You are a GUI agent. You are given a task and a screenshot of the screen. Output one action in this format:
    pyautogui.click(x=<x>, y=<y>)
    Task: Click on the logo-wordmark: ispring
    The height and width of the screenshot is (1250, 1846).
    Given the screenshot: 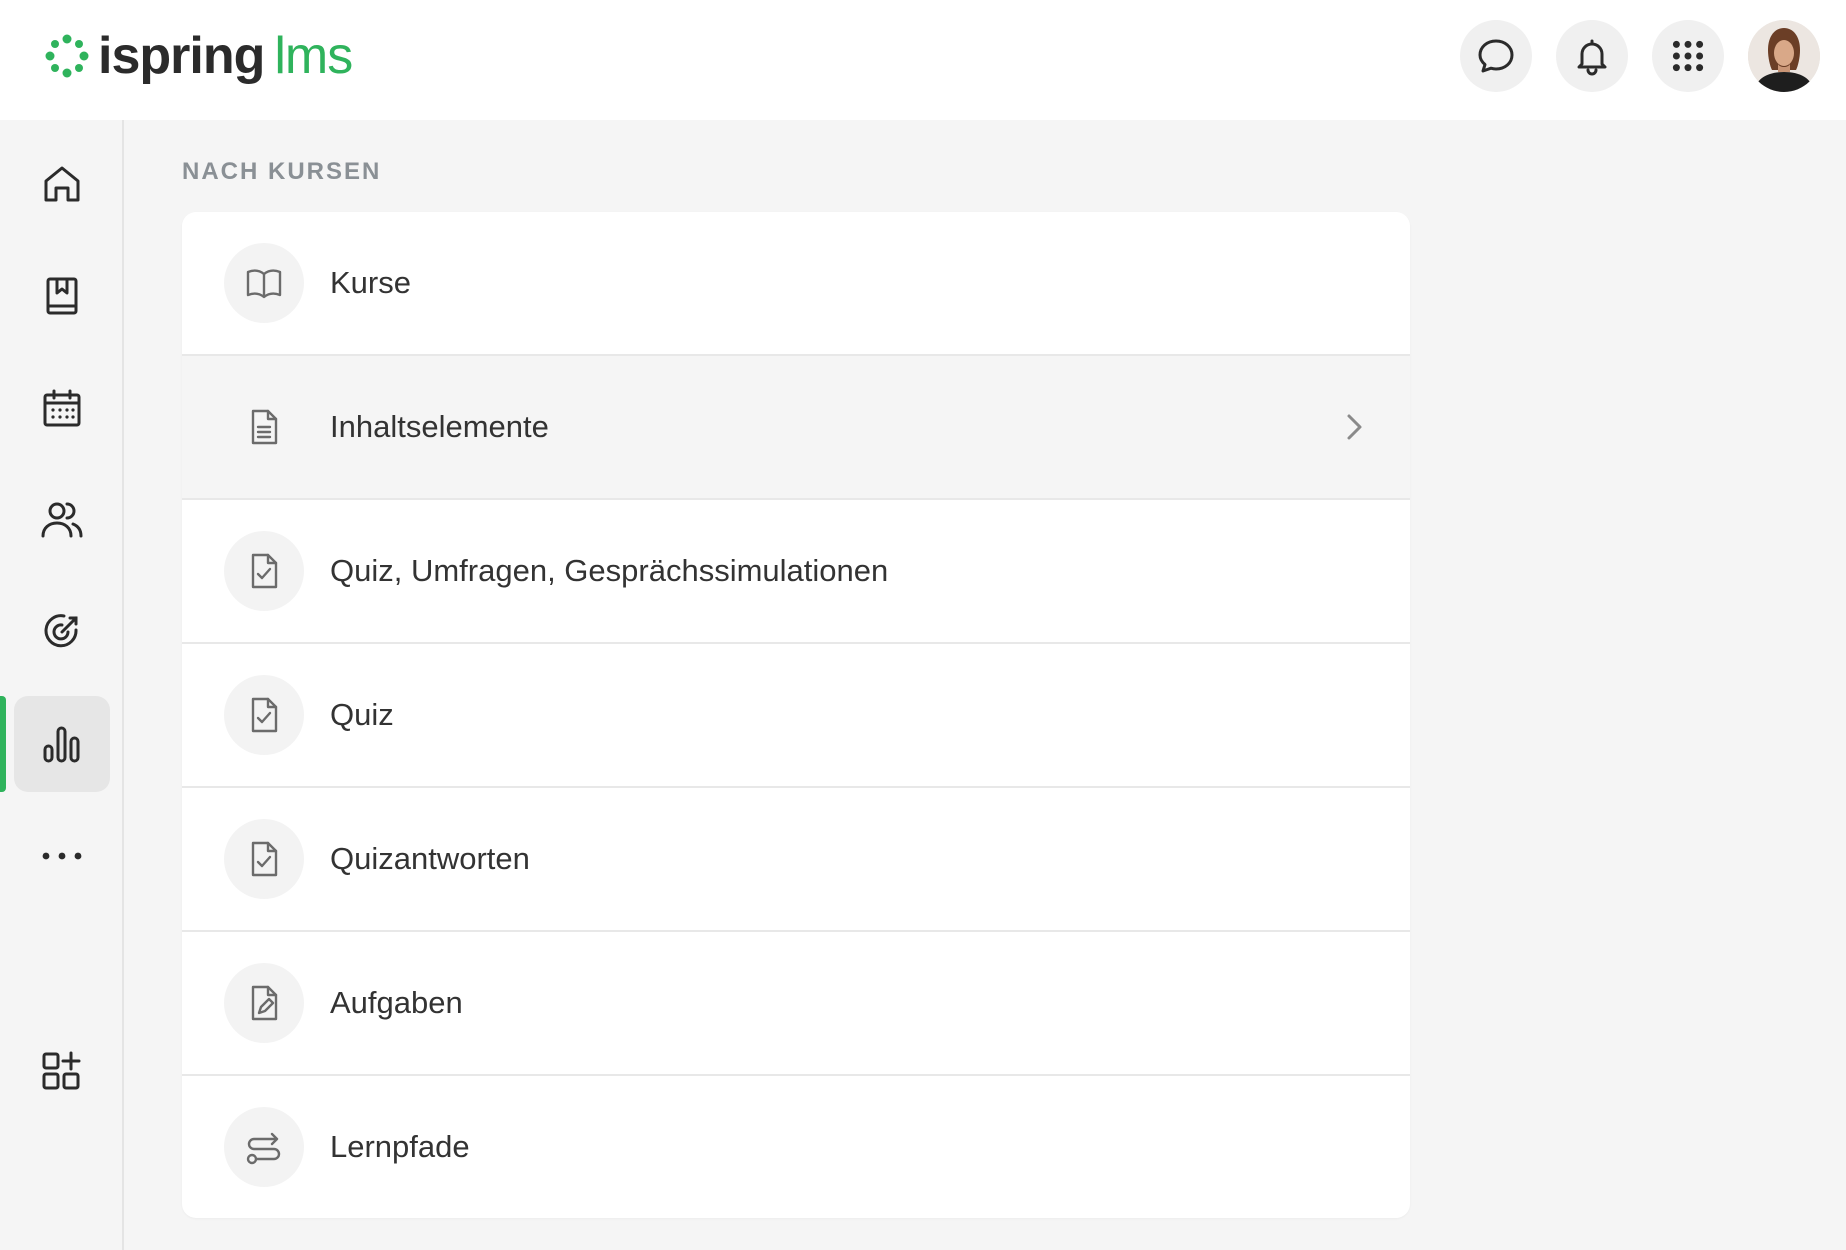 What is the action you would take?
    pyautogui.click(x=181, y=56)
    